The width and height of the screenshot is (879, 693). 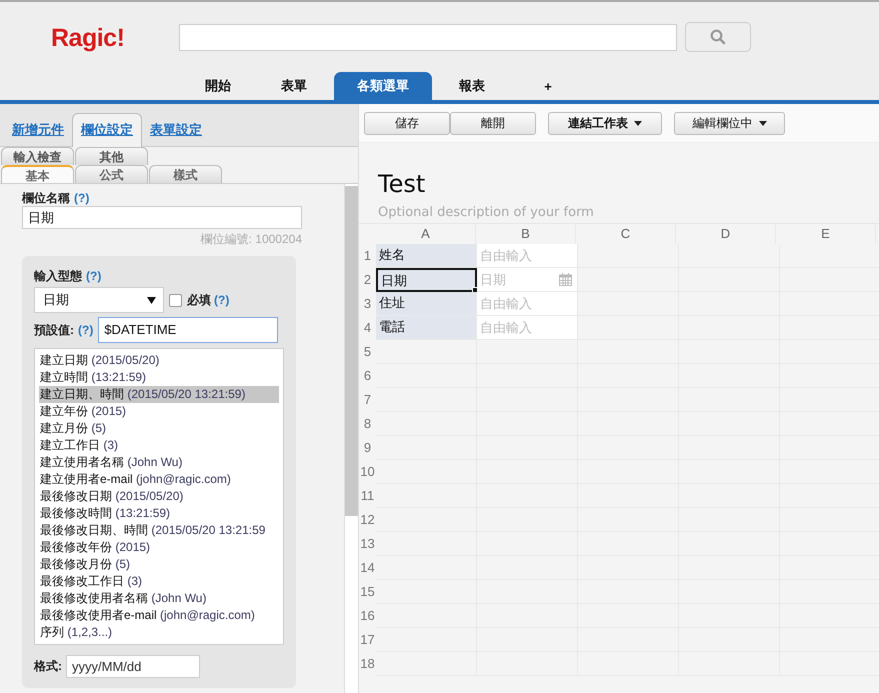 What do you see at coordinates (367, 376) in the screenshot?
I see `row-number: 6` at bounding box center [367, 376].